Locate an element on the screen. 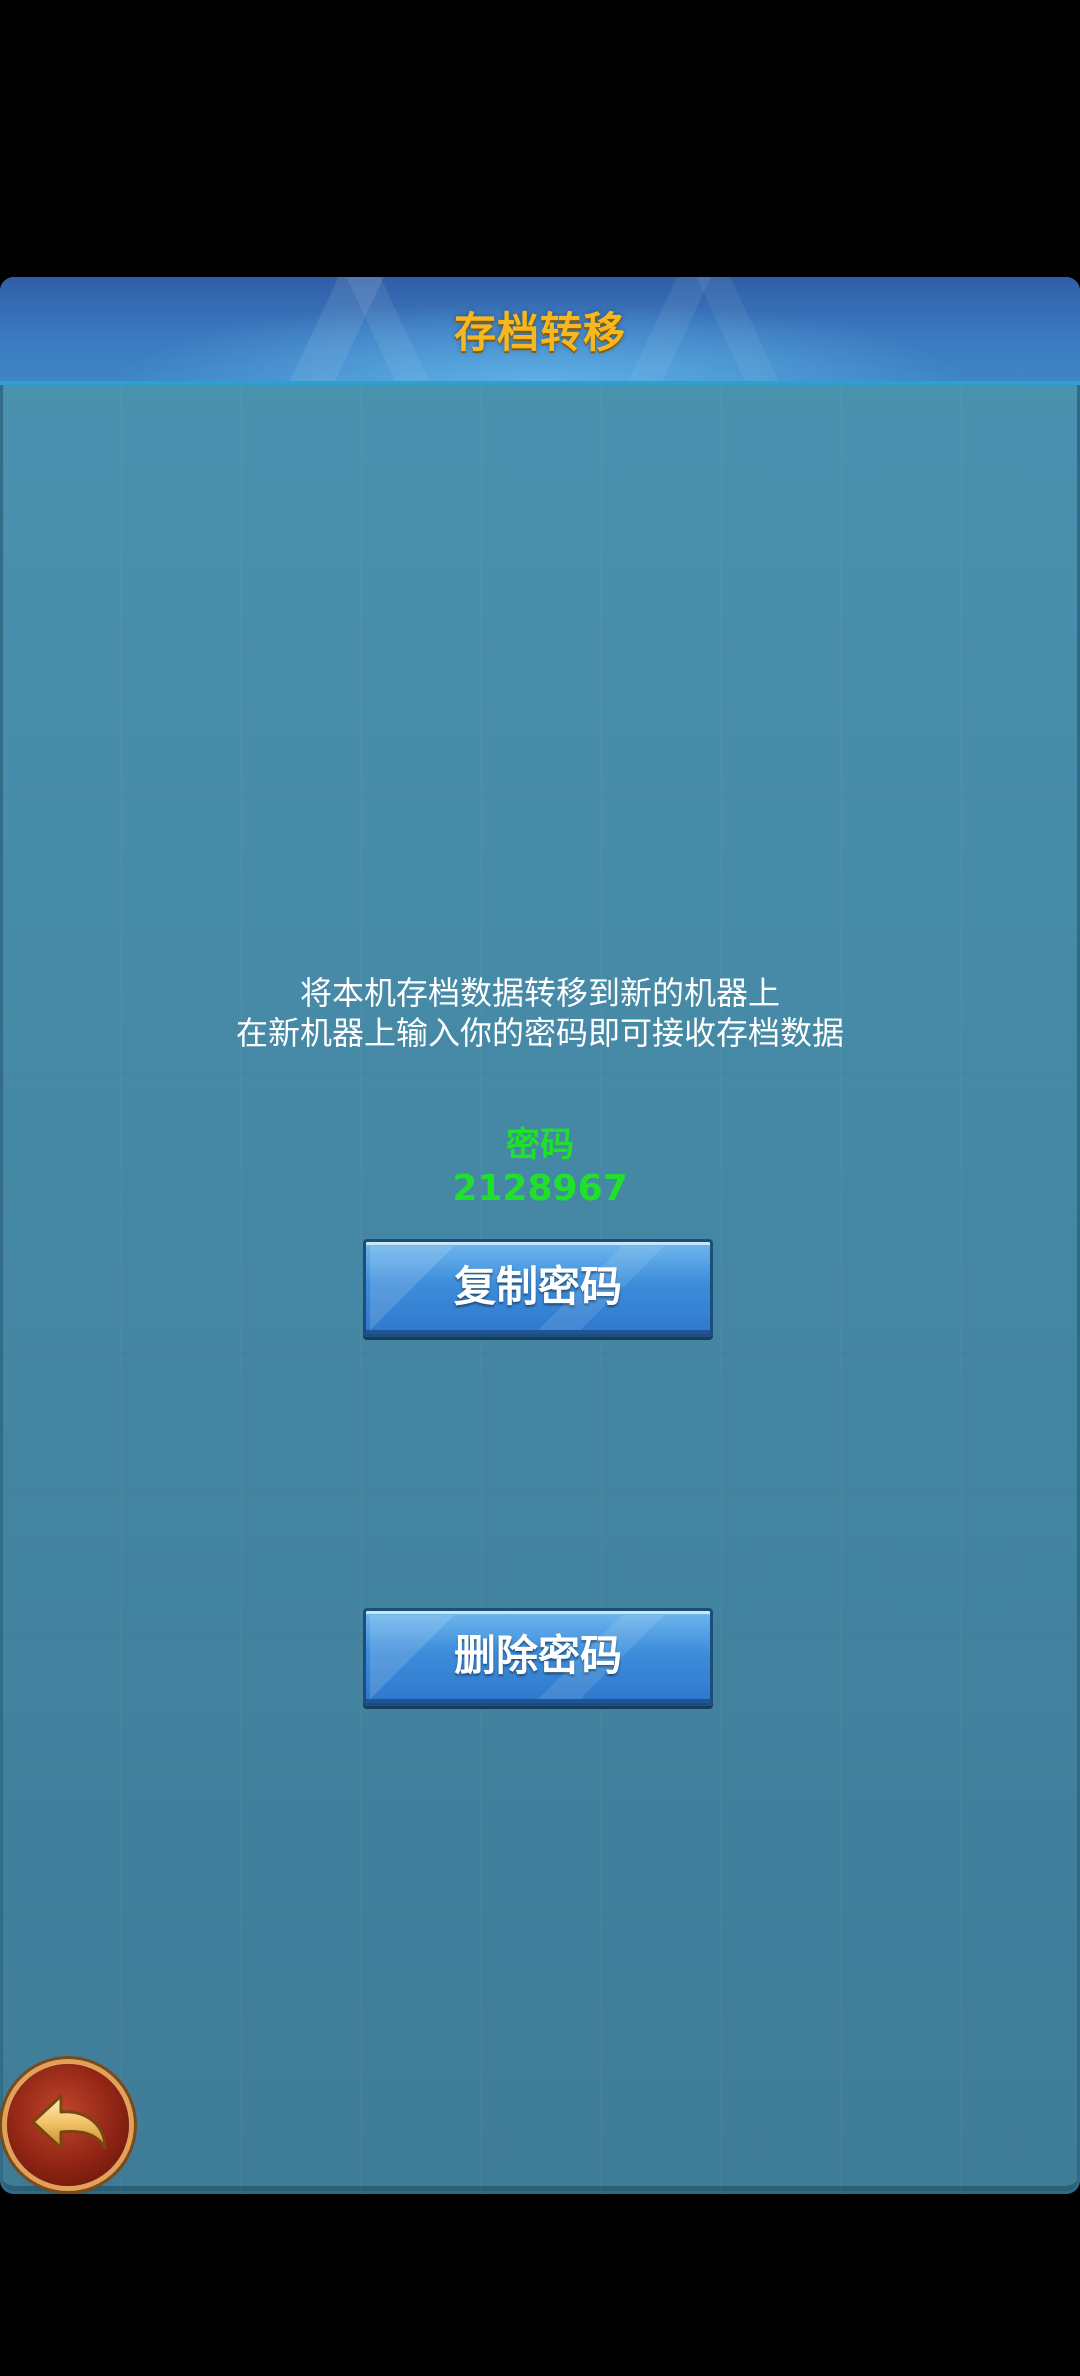 This screenshot has width=1080, height=2376. panel-title: 存档转移 is located at coordinates (539, 332).